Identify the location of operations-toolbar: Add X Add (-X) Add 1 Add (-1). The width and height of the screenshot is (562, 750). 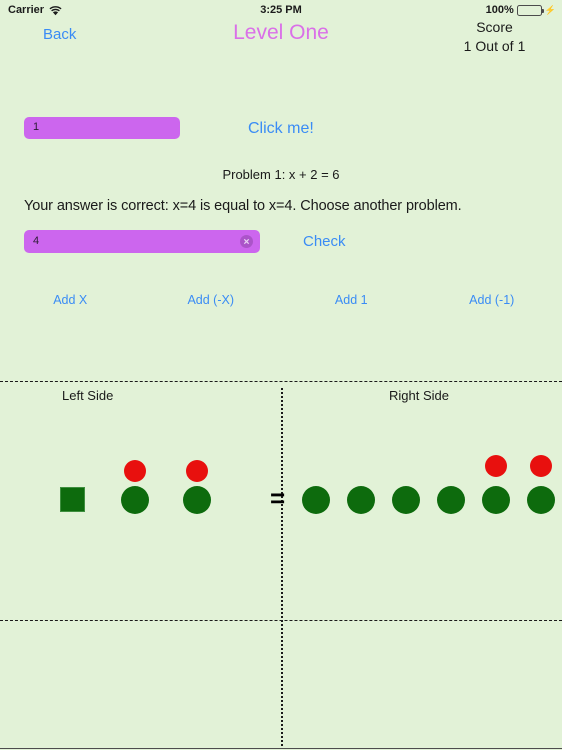
(281, 300).